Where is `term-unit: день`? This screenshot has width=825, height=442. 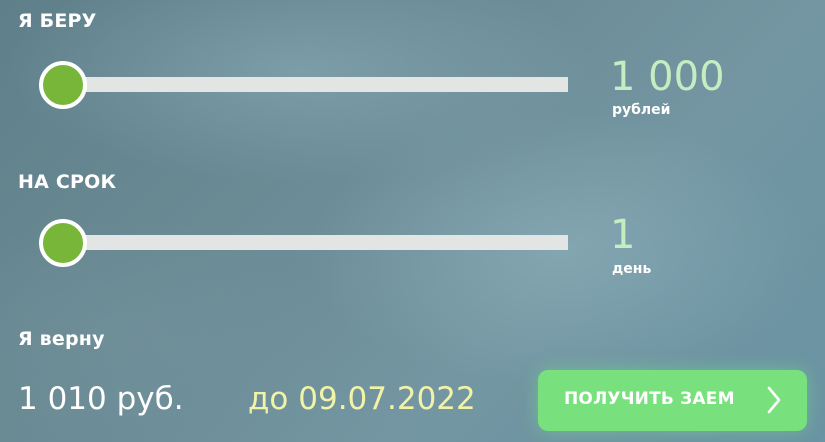
term-unit: день is located at coordinates (632, 269).